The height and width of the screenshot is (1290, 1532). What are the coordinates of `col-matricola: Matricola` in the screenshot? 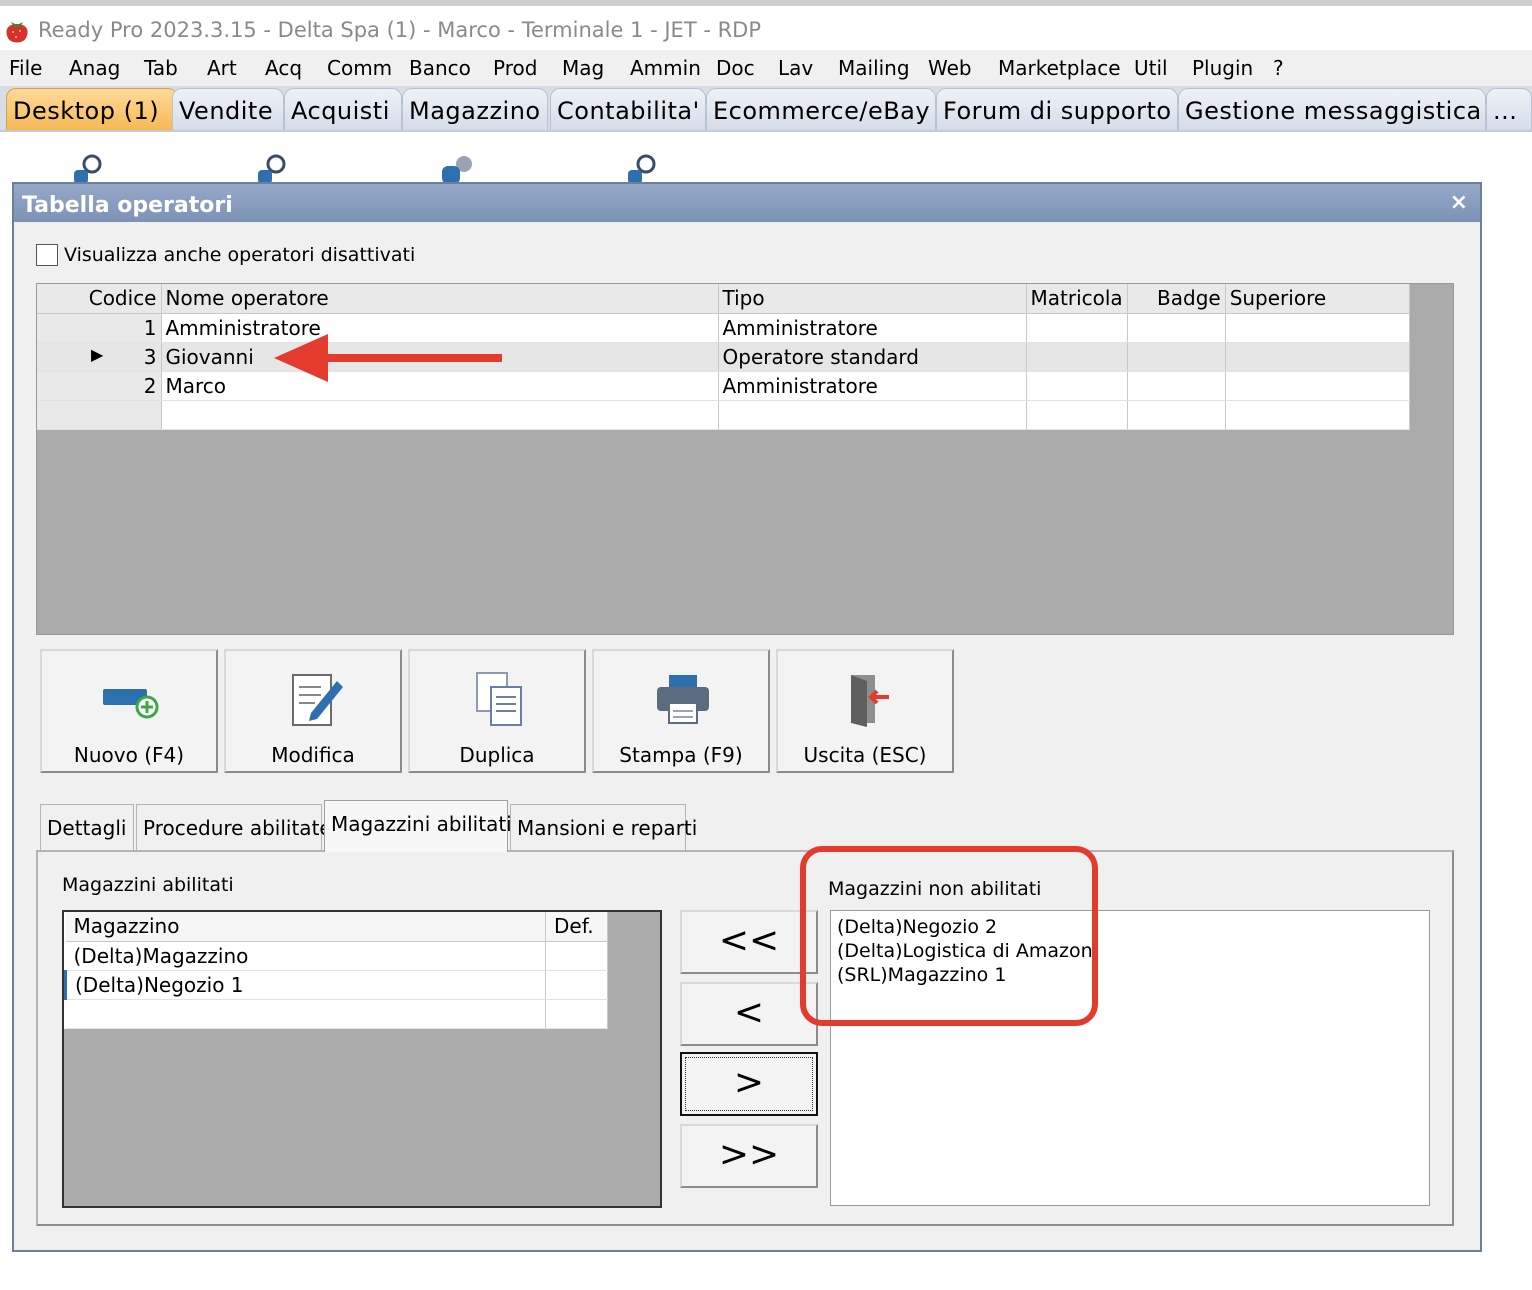 It's located at (1077, 299).